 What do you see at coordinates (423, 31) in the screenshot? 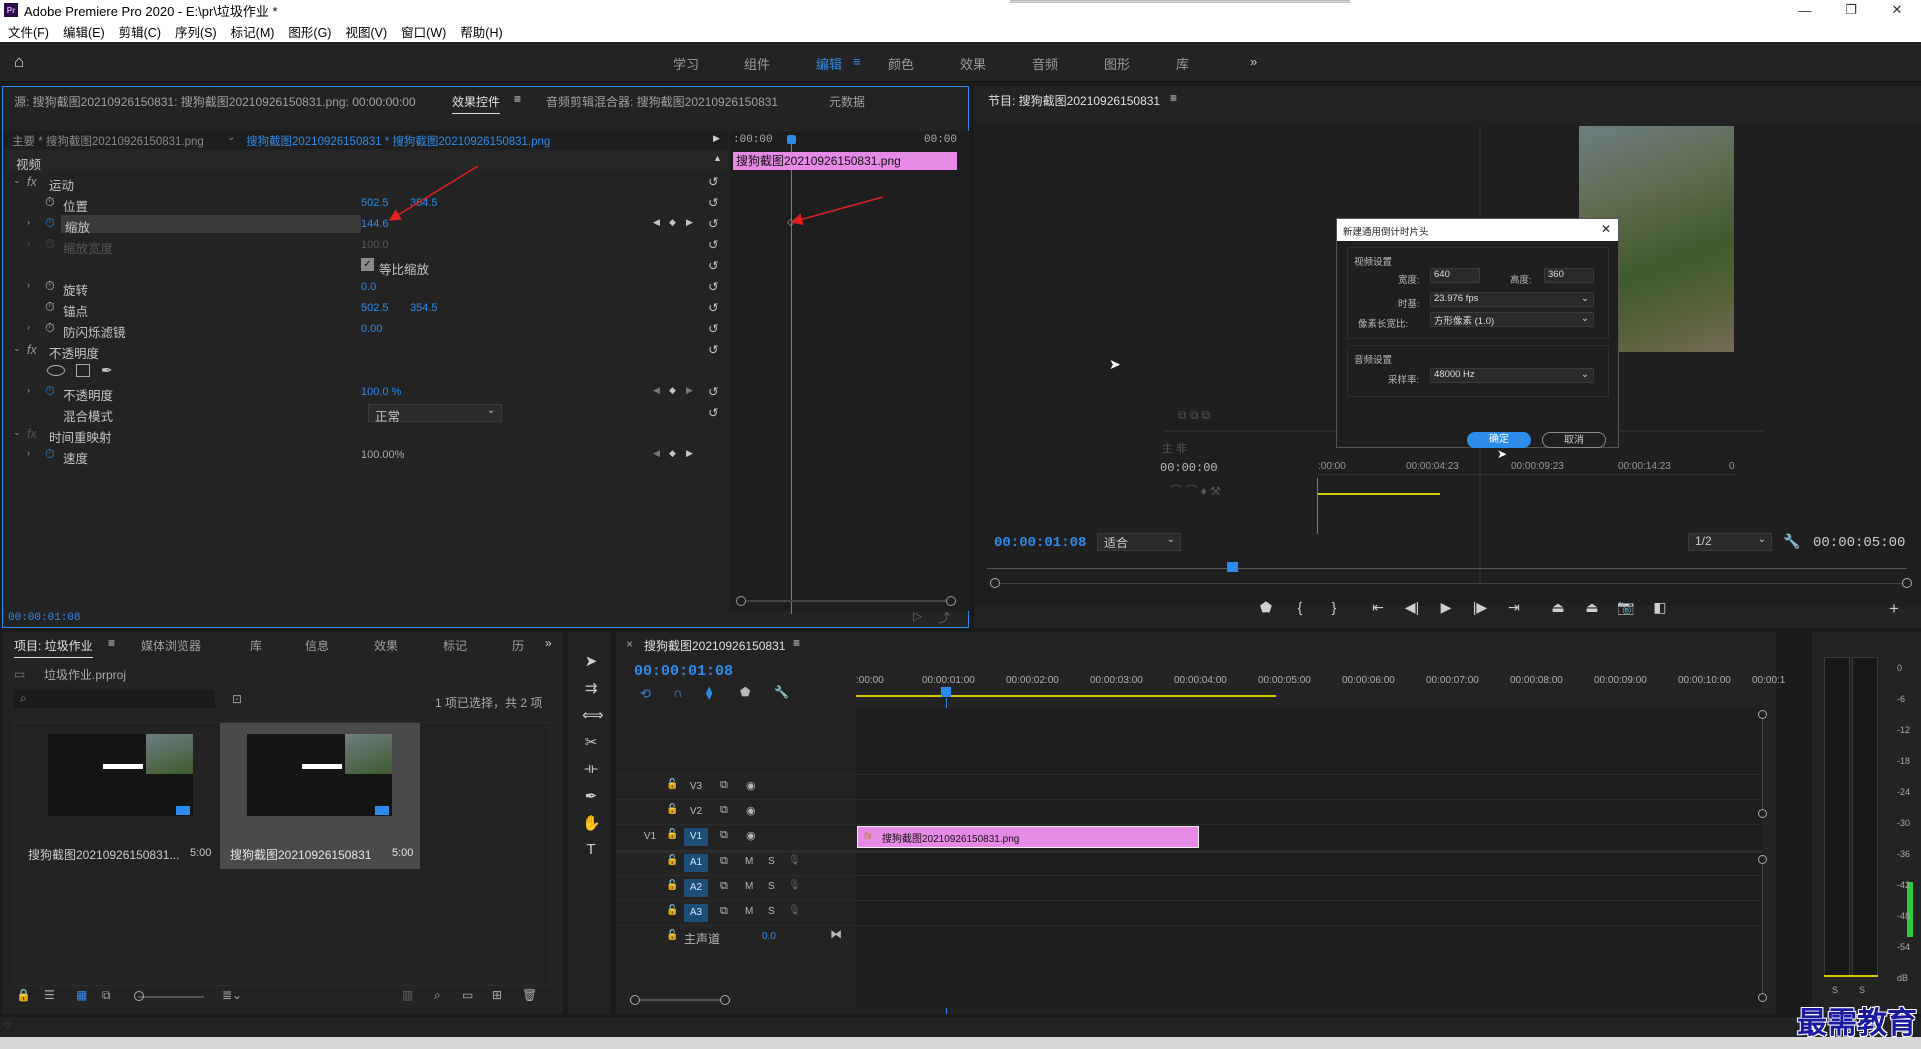
I see `menu-window: 窗口(W)` at bounding box center [423, 31].